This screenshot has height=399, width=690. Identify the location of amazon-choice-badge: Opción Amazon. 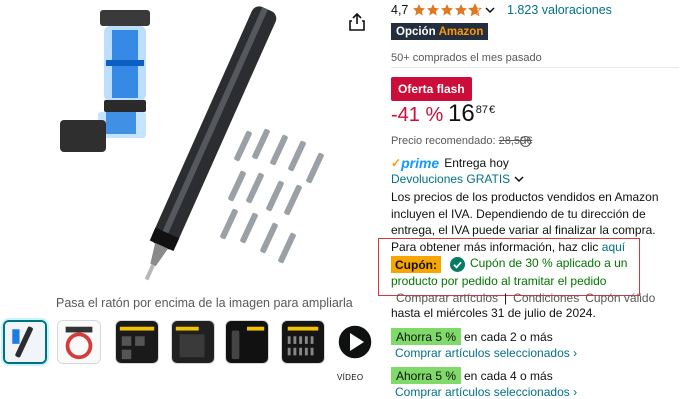
(440, 31).